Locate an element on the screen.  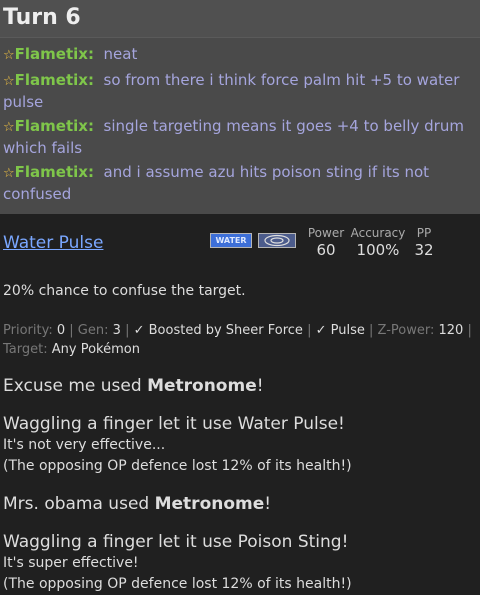
log-text: Mrs. obama used is located at coordinates (79, 504).